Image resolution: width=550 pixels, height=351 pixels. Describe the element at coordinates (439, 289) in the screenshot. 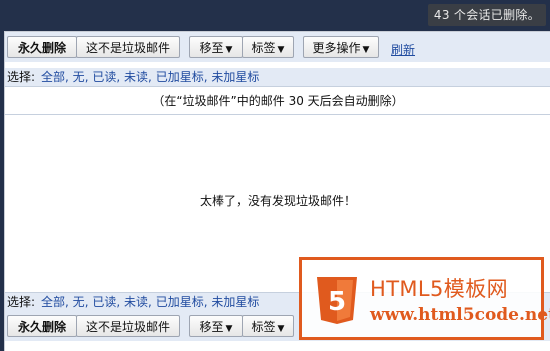

I see `watermark-title: HTML5模板网` at that location.